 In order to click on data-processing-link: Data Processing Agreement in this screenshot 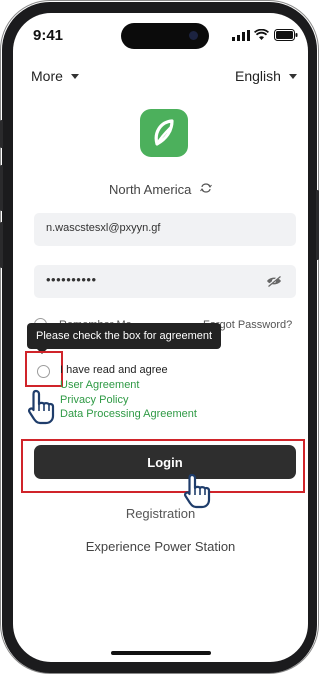, I will do `click(128, 414)`.